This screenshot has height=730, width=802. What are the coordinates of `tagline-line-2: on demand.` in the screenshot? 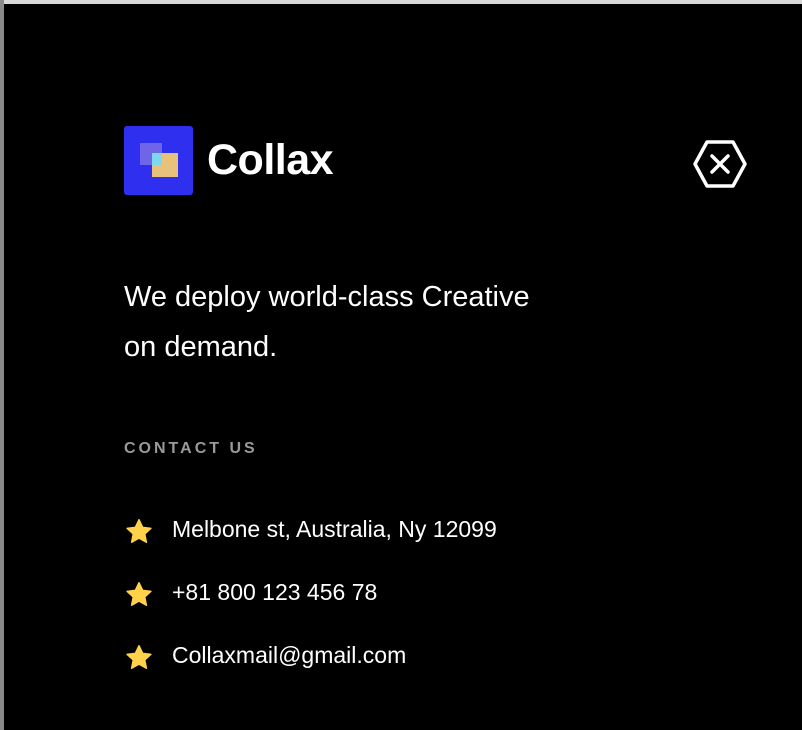 It's located at (201, 347).